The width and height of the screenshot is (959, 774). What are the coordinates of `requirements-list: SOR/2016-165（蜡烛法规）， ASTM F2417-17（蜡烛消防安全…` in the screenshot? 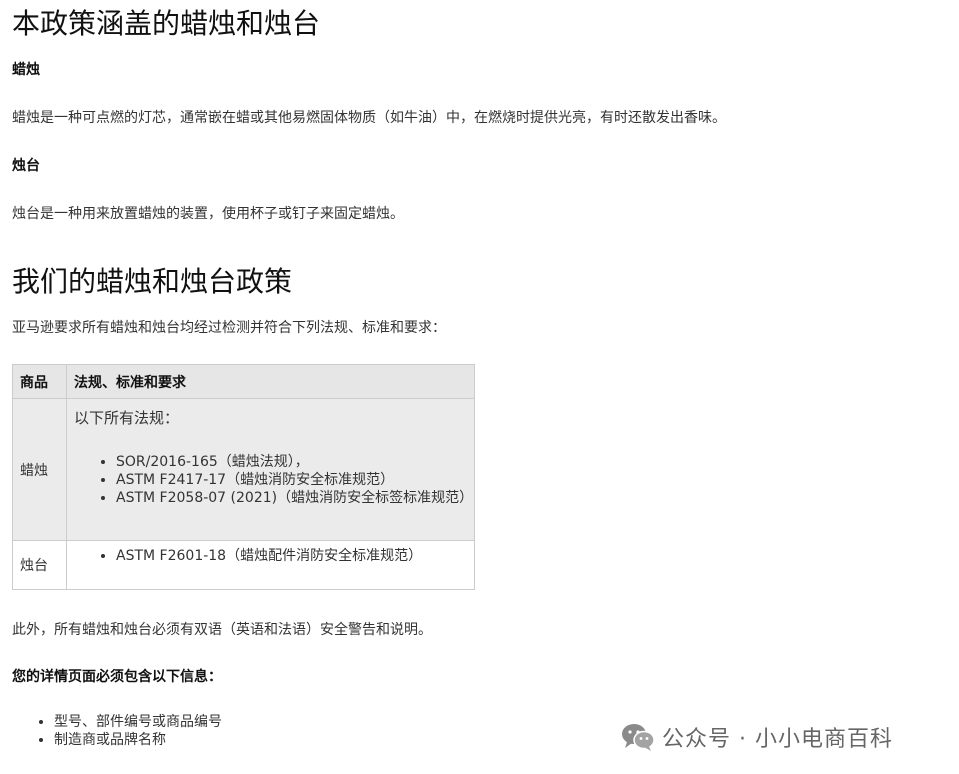 It's located at (273, 480).